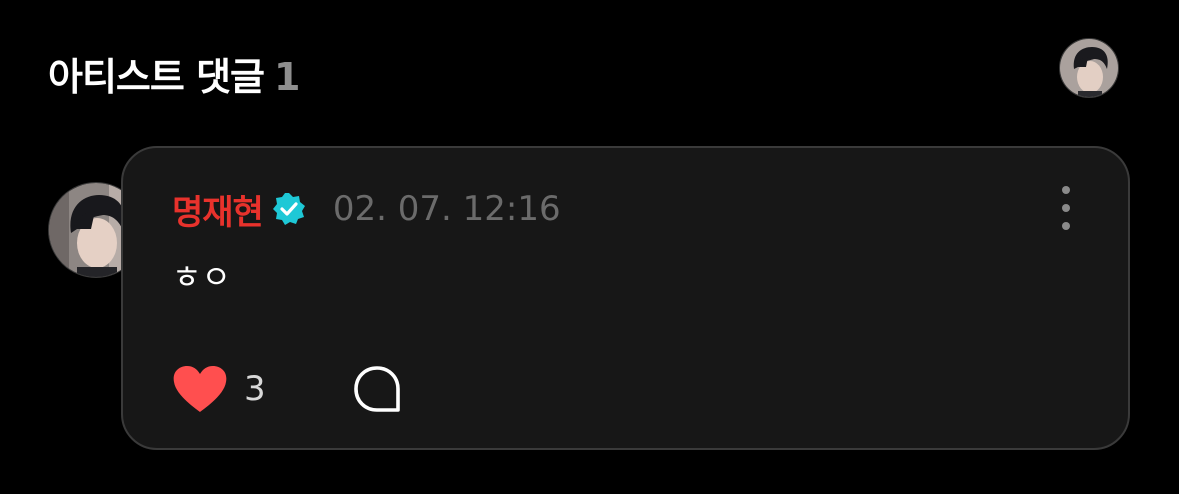 Image resolution: width=1179 pixels, height=494 pixels. I want to click on comment-count: 1, so click(287, 77).